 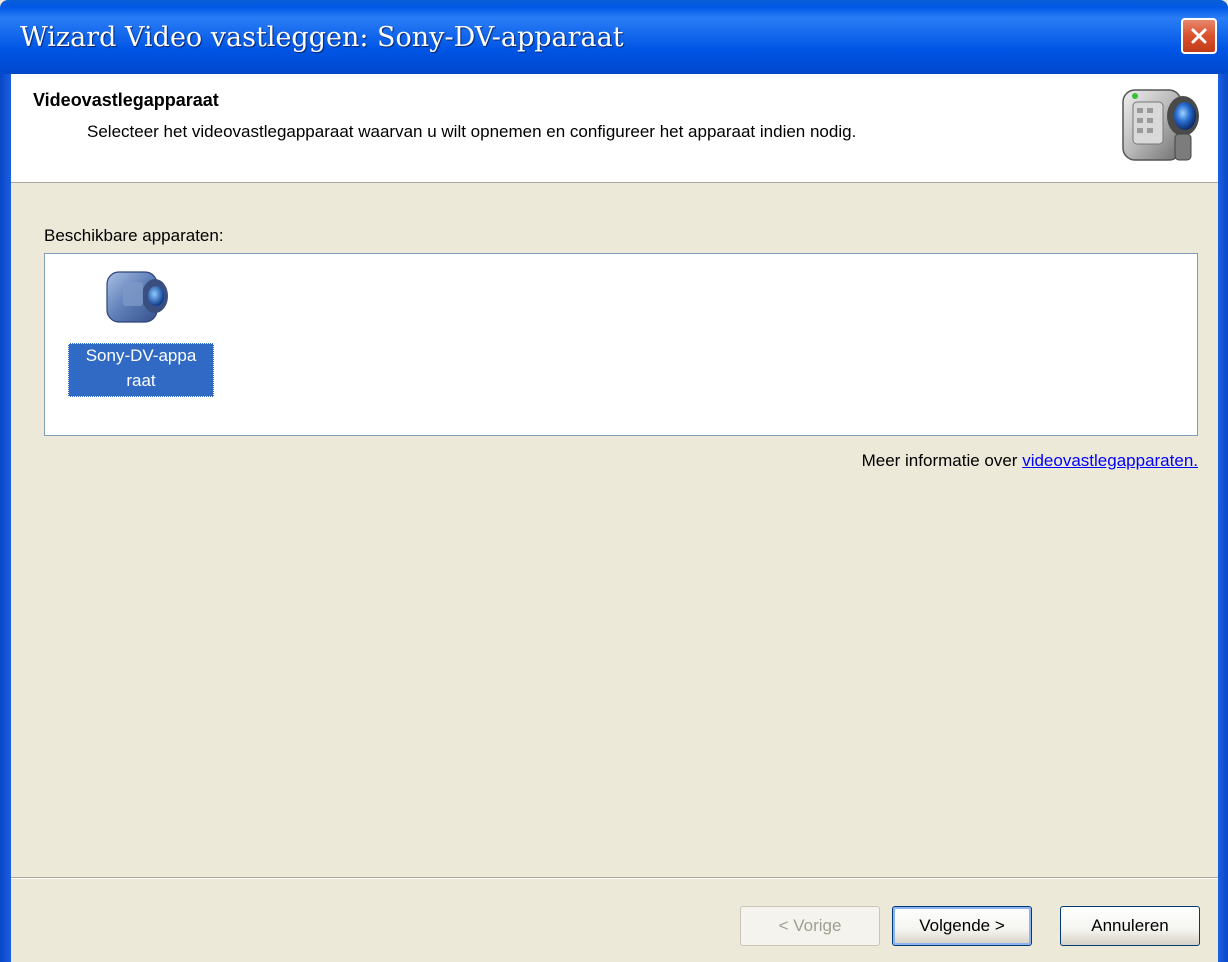 I want to click on next-button: Volgende >, so click(x=962, y=926).